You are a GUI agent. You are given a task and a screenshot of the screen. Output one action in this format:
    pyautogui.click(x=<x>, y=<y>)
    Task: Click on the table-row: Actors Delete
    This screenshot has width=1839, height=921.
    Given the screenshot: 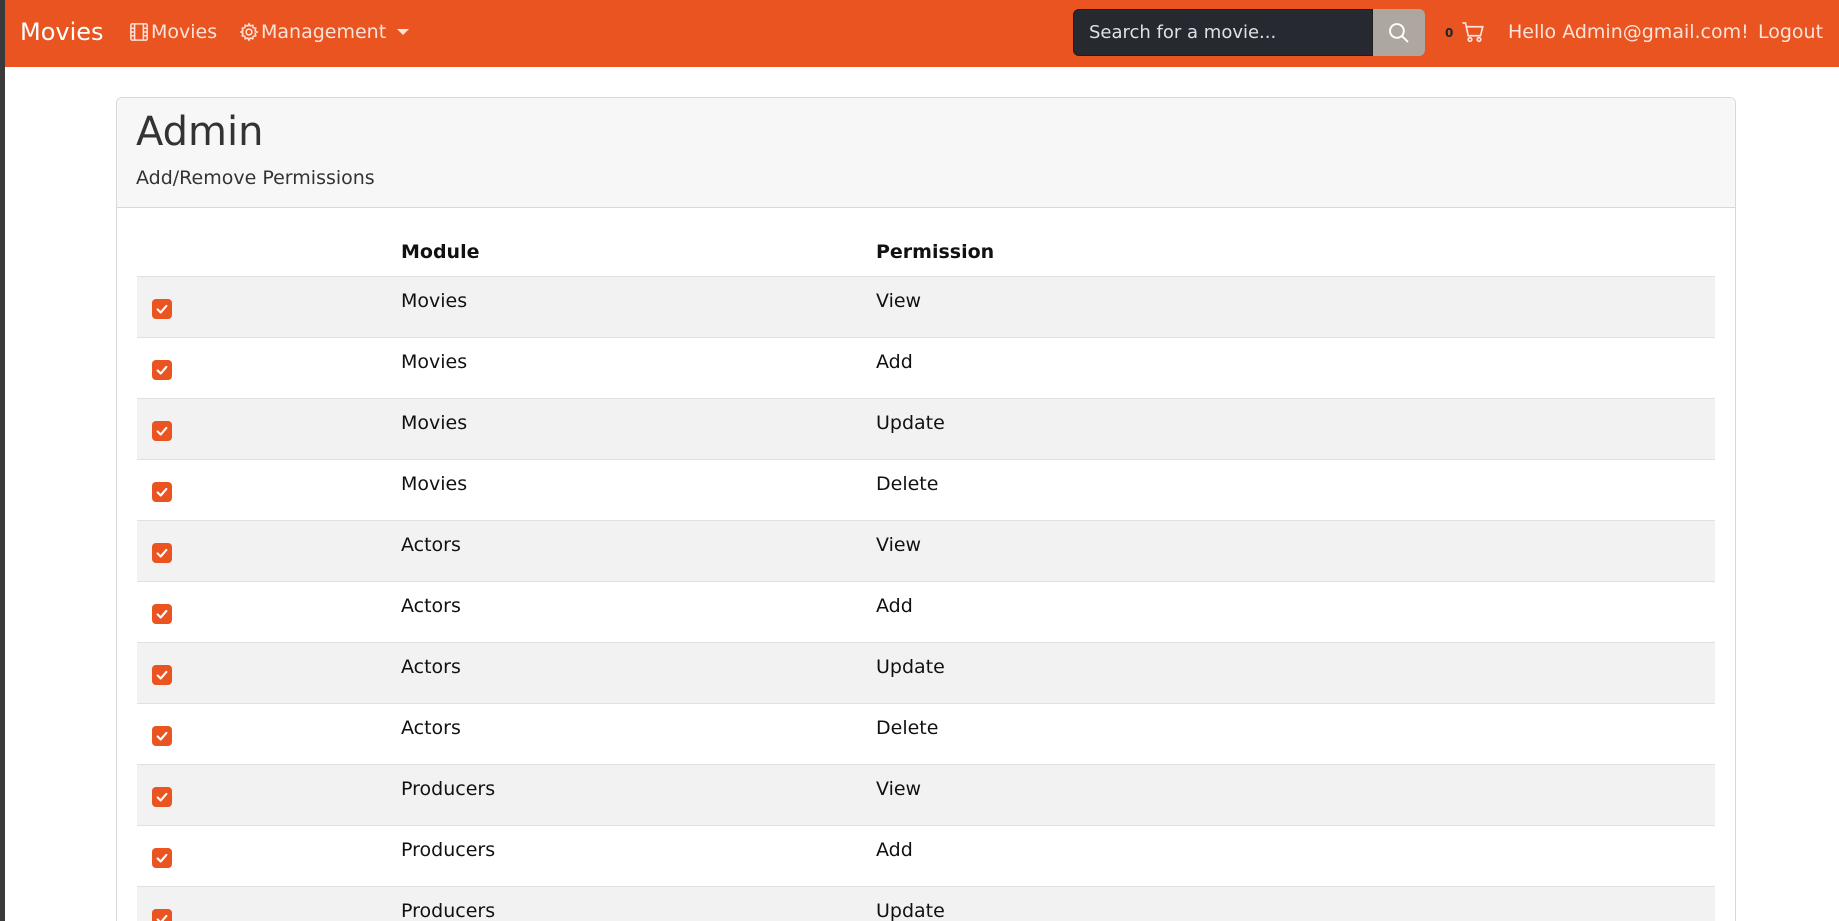 What is the action you would take?
    pyautogui.click(x=926, y=734)
    